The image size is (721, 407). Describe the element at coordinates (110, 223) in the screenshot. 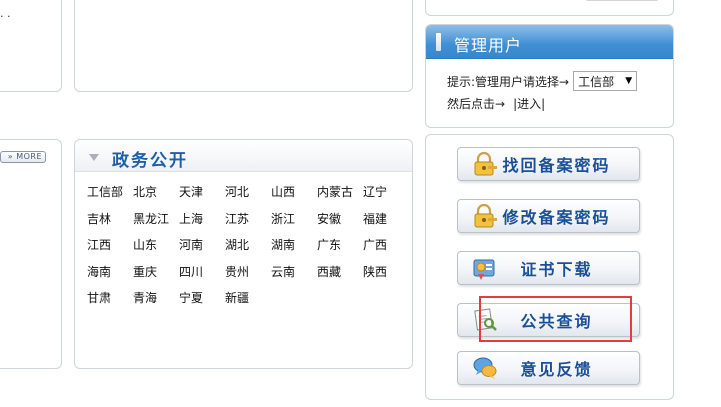

I see `region-link: 吉林` at that location.